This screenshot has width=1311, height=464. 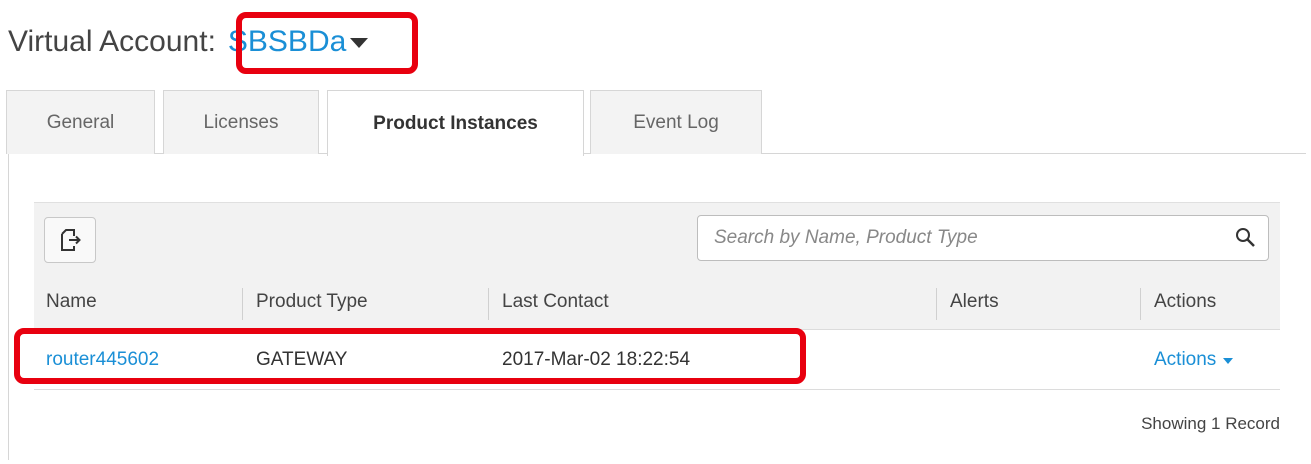 I want to click on virtual-account-name: SBSBDa, so click(x=287, y=41).